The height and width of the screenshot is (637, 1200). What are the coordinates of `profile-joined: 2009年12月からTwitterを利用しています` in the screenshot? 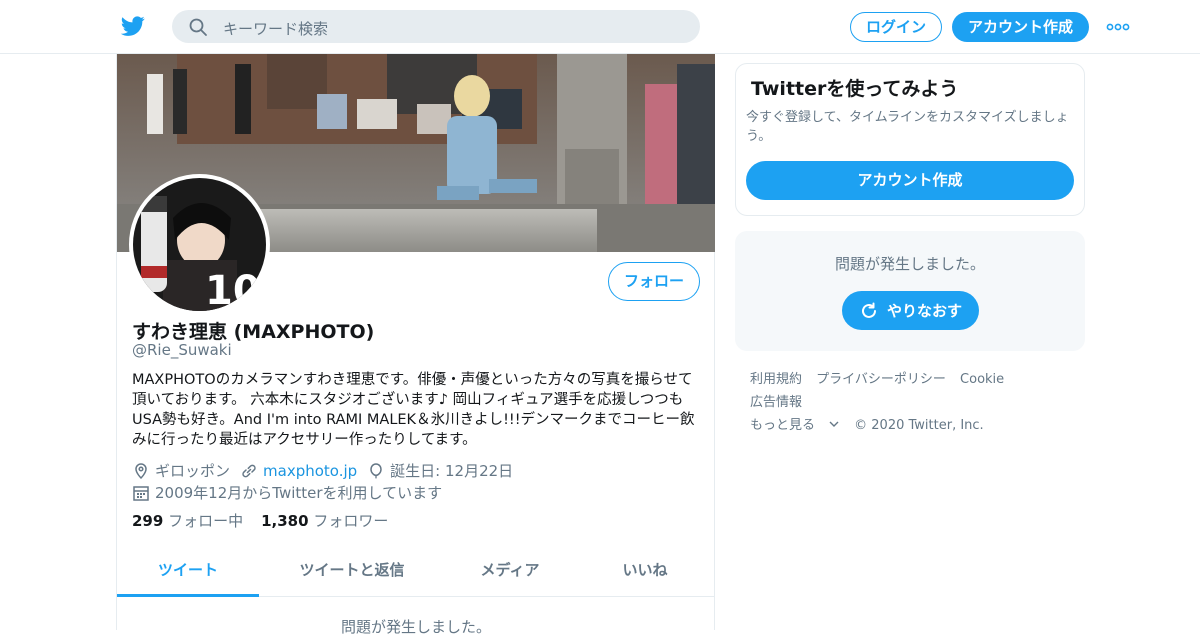 It's located at (287, 492).